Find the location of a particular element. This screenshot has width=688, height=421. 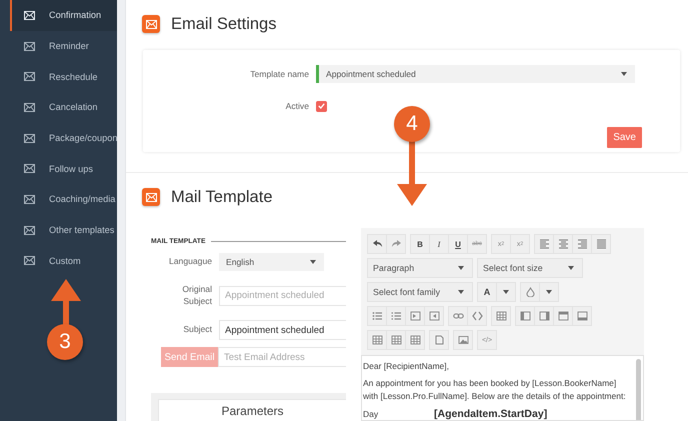

body-text: Dear [RecipientName], is located at coordinates (406, 366).